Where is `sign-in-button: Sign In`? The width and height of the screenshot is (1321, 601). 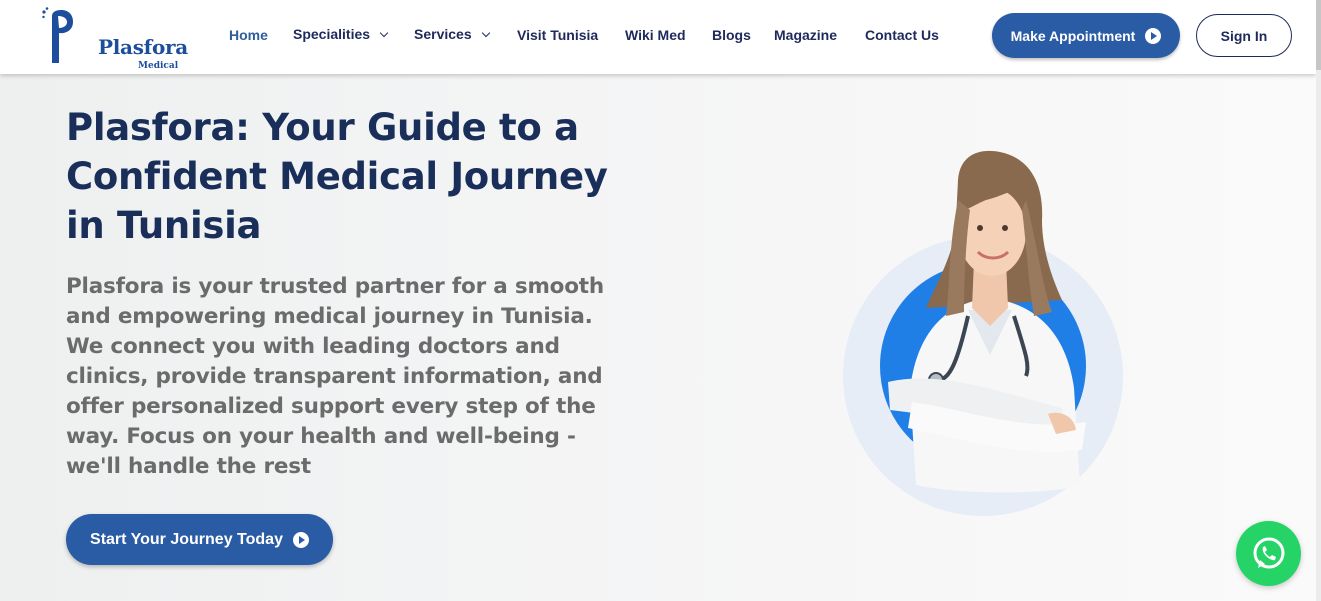
sign-in-button: Sign In is located at coordinates (1244, 35).